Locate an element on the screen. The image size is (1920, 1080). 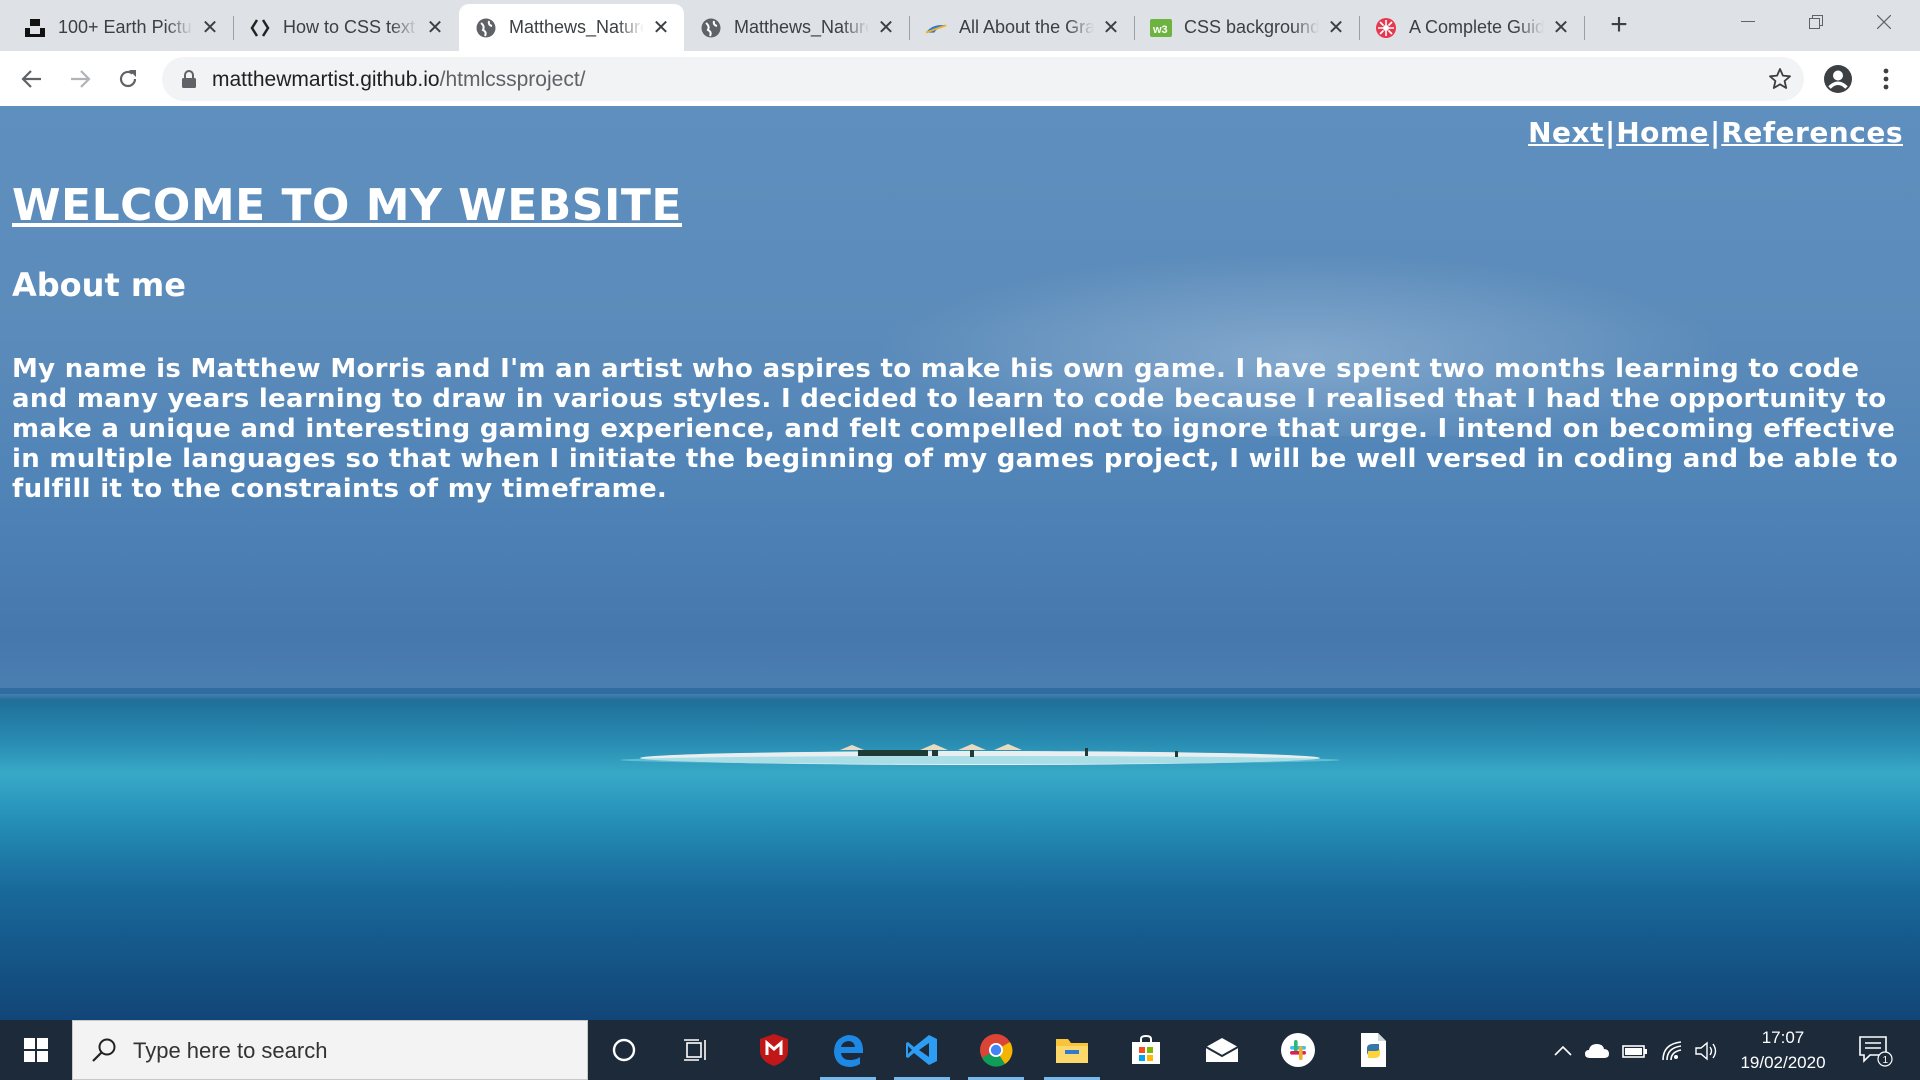
action-center-icon: 1 is located at coordinates (1876, 1051).